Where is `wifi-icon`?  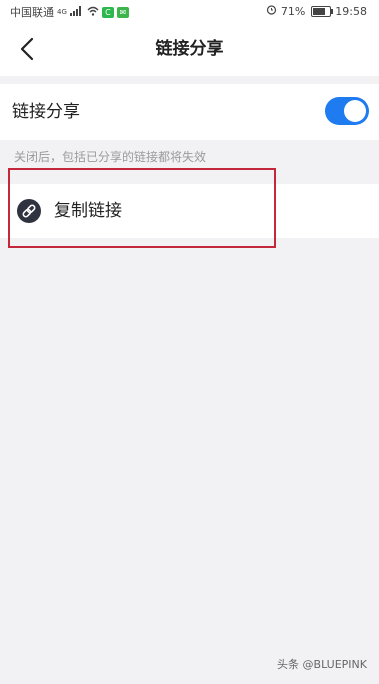 wifi-icon is located at coordinates (93, 12).